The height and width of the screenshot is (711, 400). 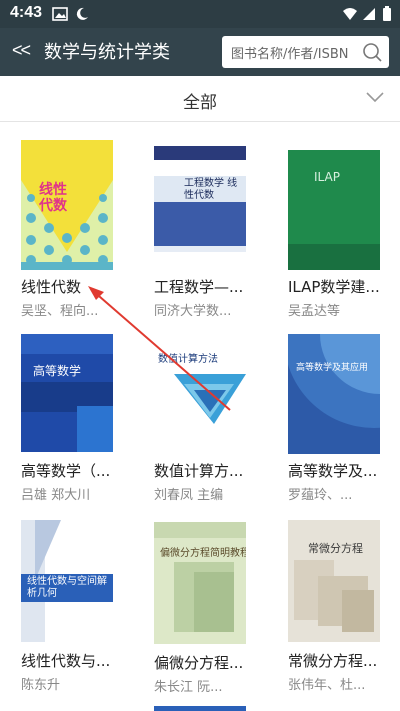 I want to click on cover-title: 偏微分方程简明教程, so click(x=203, y=553).